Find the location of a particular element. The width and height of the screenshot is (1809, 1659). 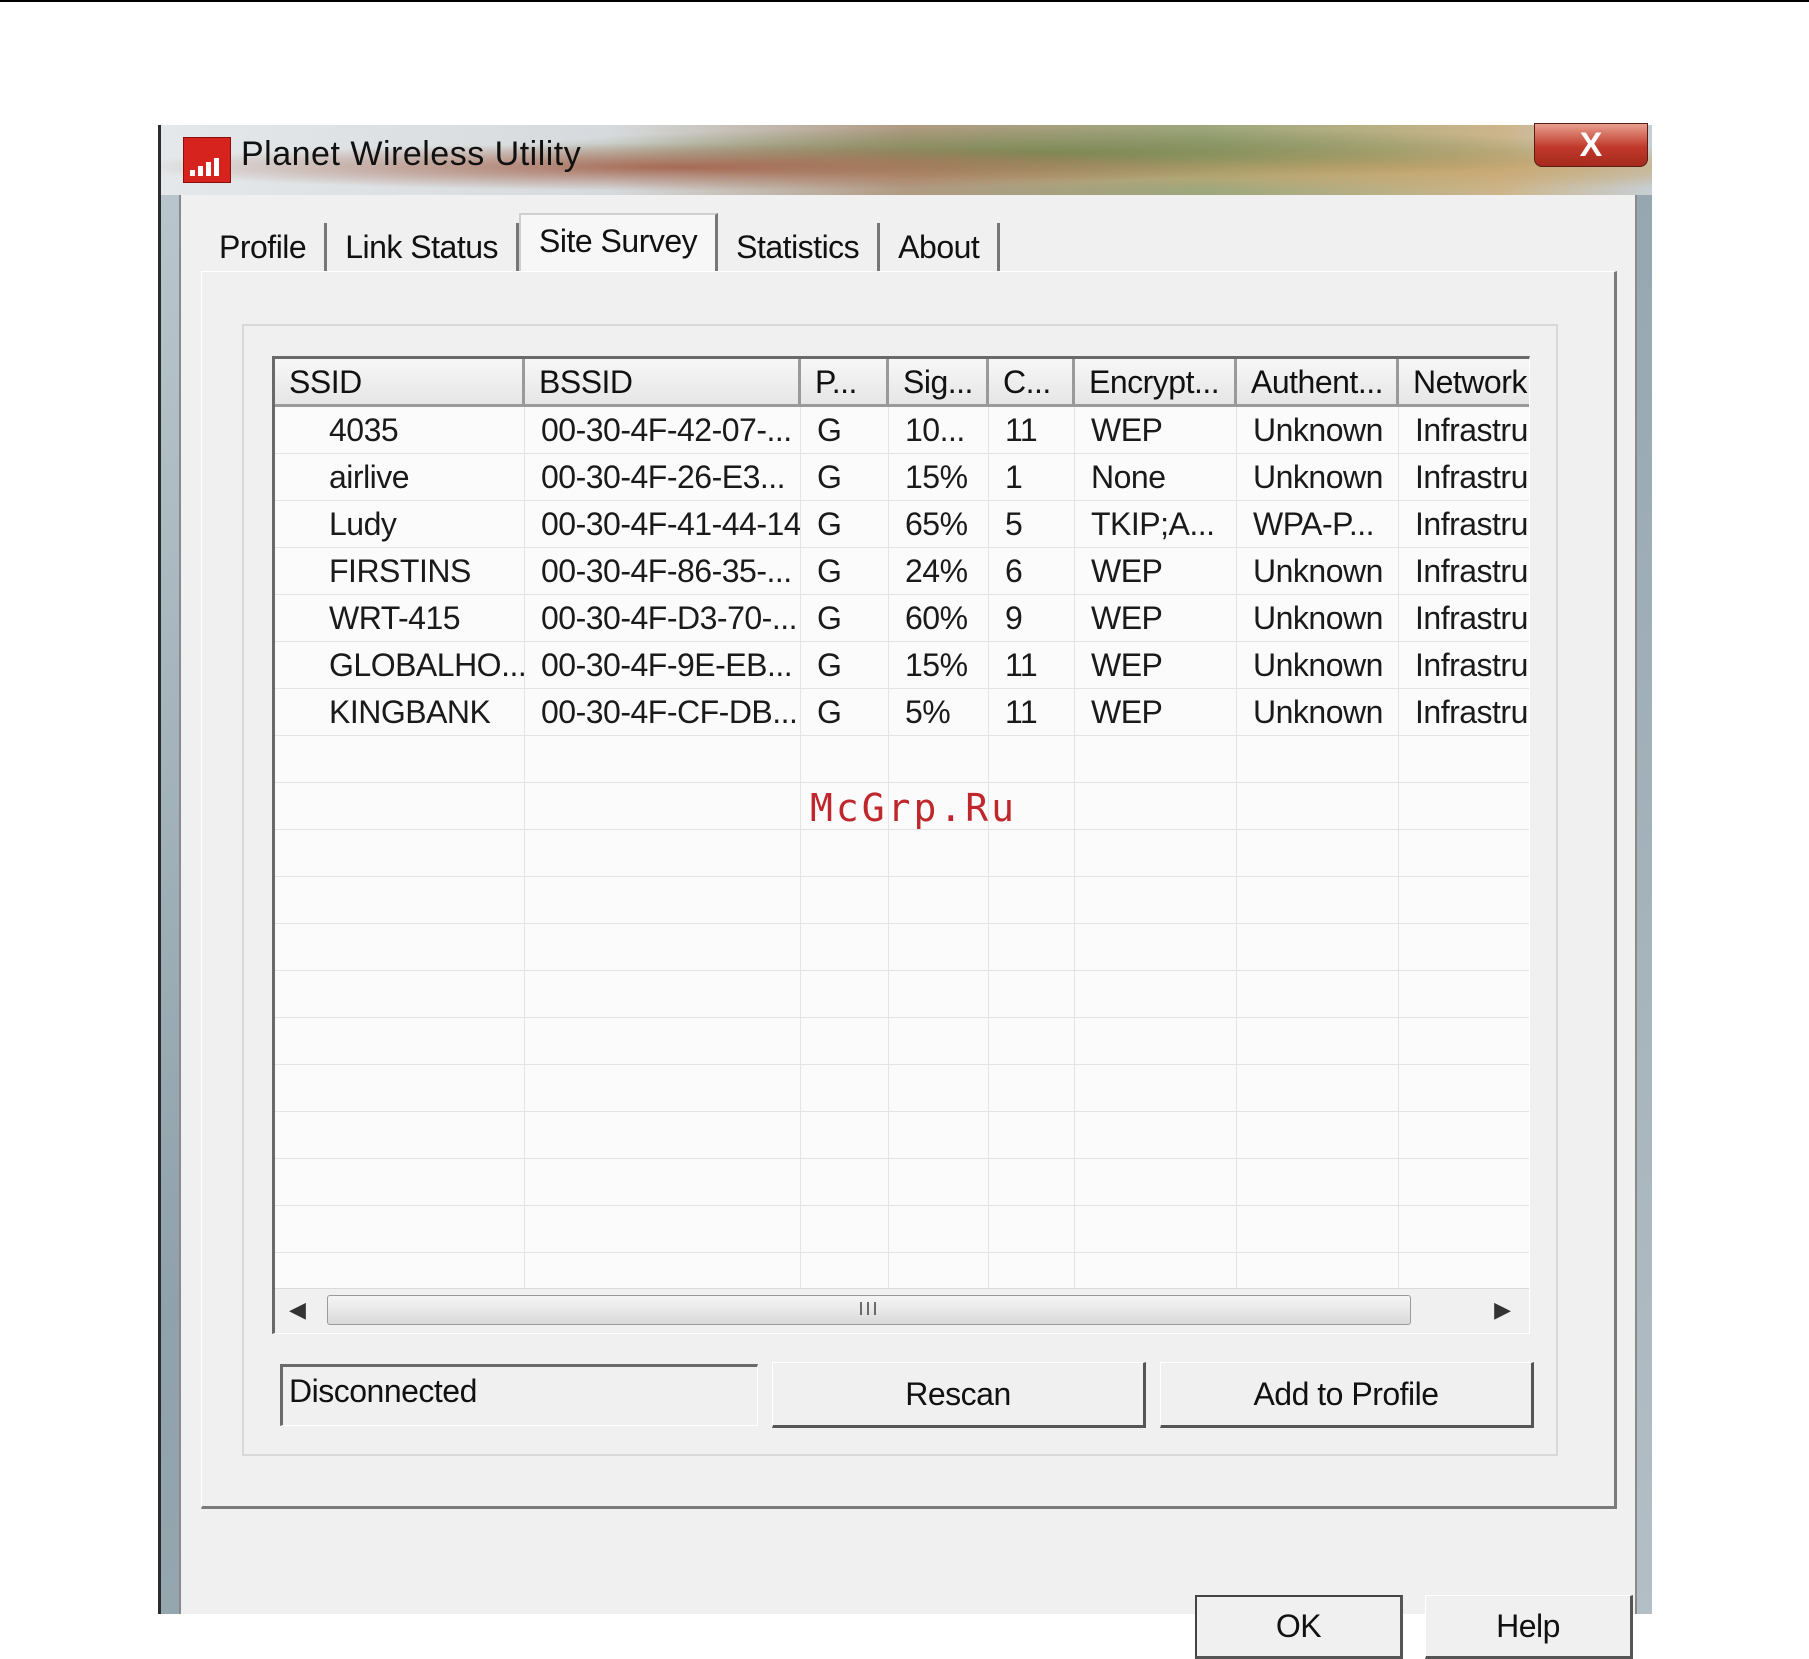

column-header-ssid: SSID is located at coordinates (400, 383).